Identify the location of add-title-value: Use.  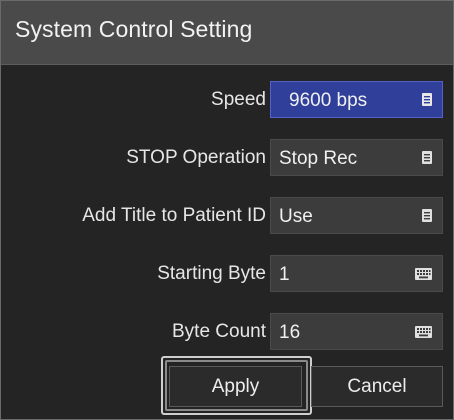
(296, 216).